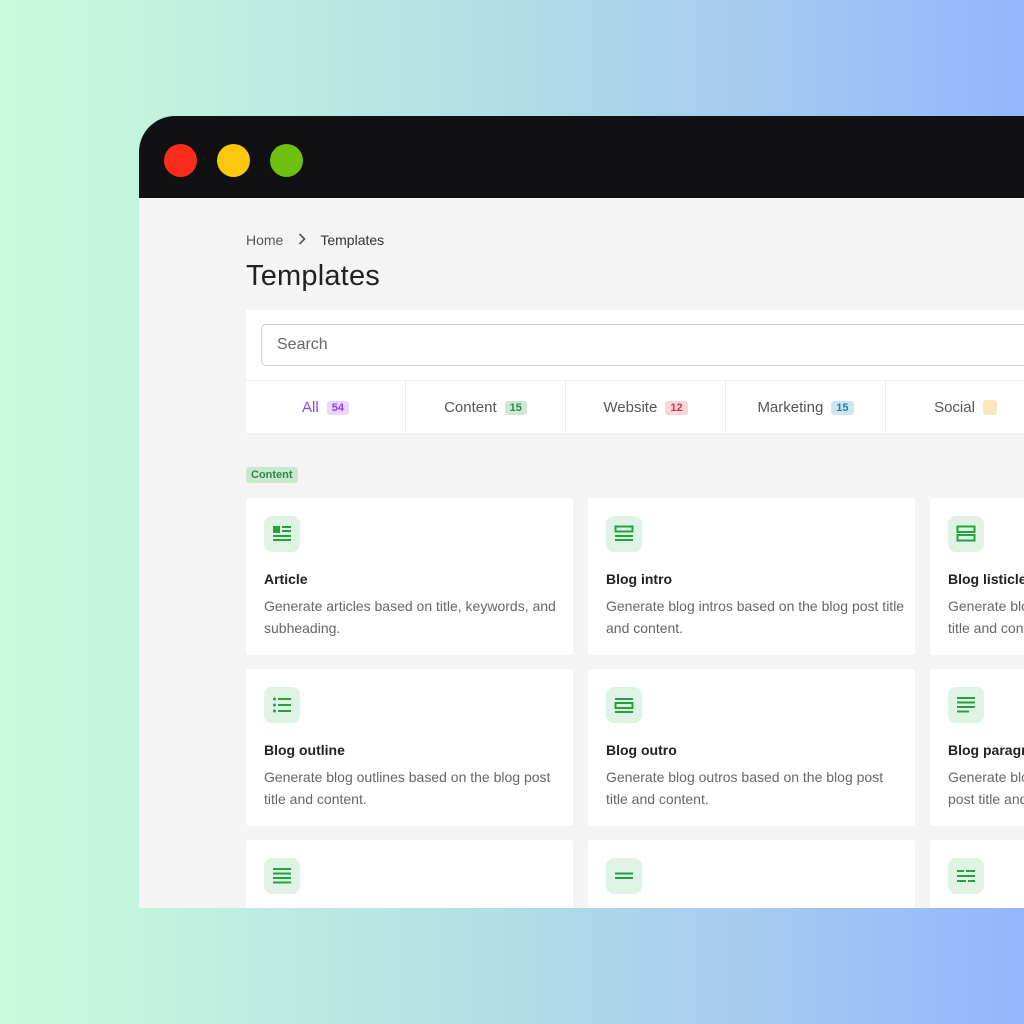 Image resolution: width=1024 pixels, height=1024 pixels. Describe the element at coordinates (337, 407) in the screenshot. I see `tab-count-badge: 54` at that location.